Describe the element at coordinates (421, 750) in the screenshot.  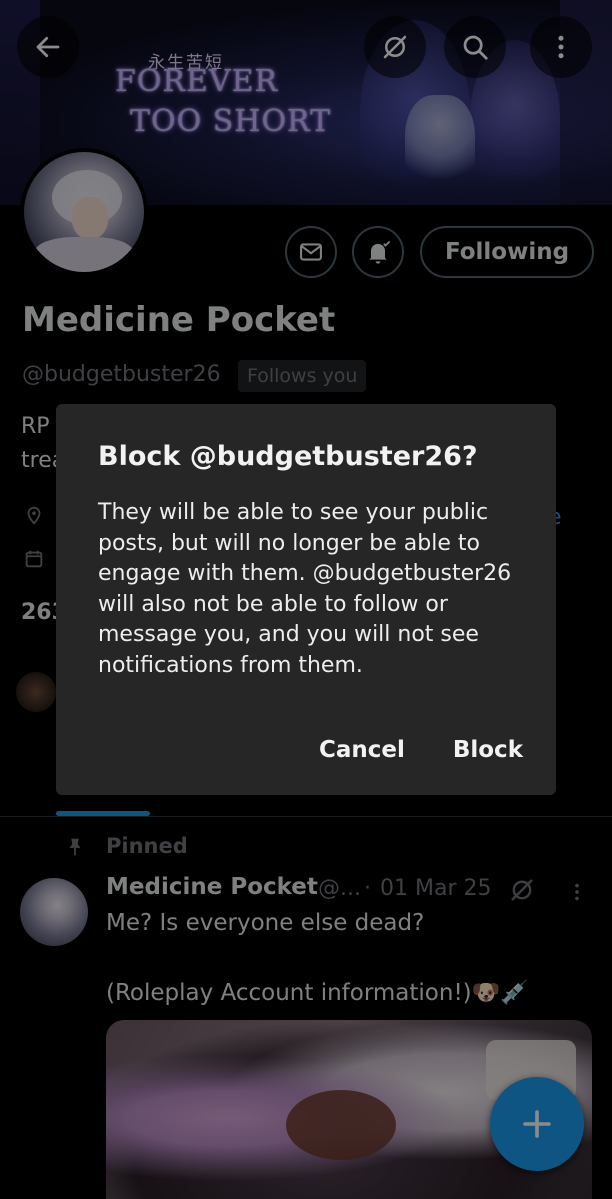
I see `dialog-actions: Cancel Block` at that location.